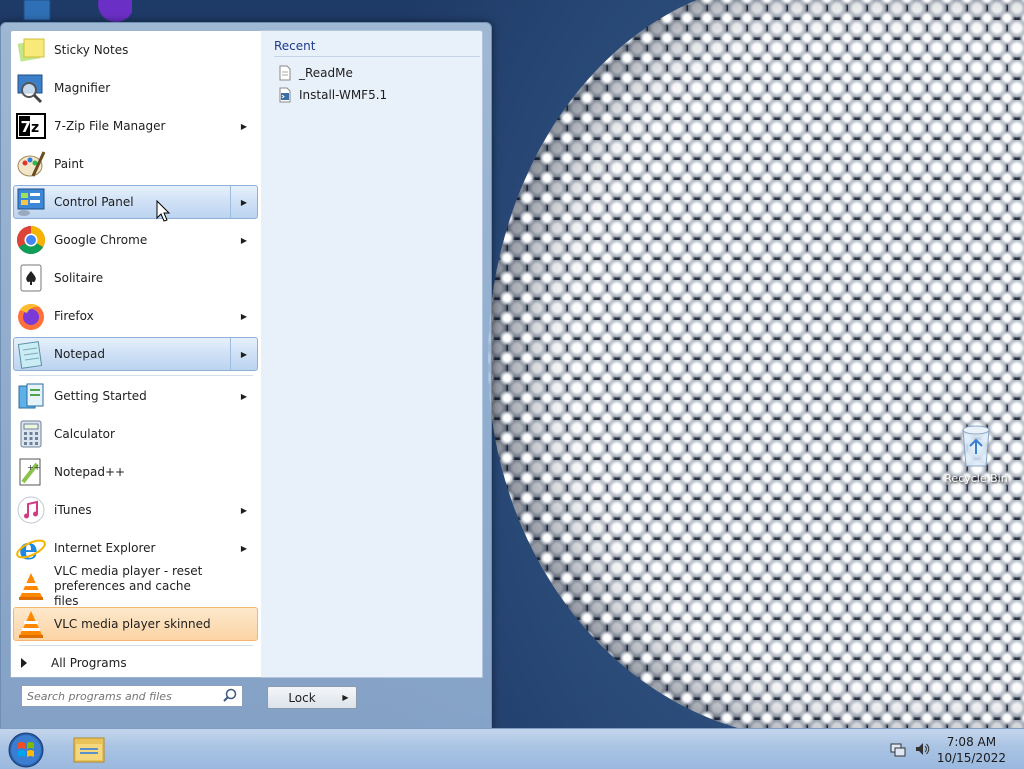 The image size is (1024, 769). I want to click on solitaire-icon, so click(31, 278).